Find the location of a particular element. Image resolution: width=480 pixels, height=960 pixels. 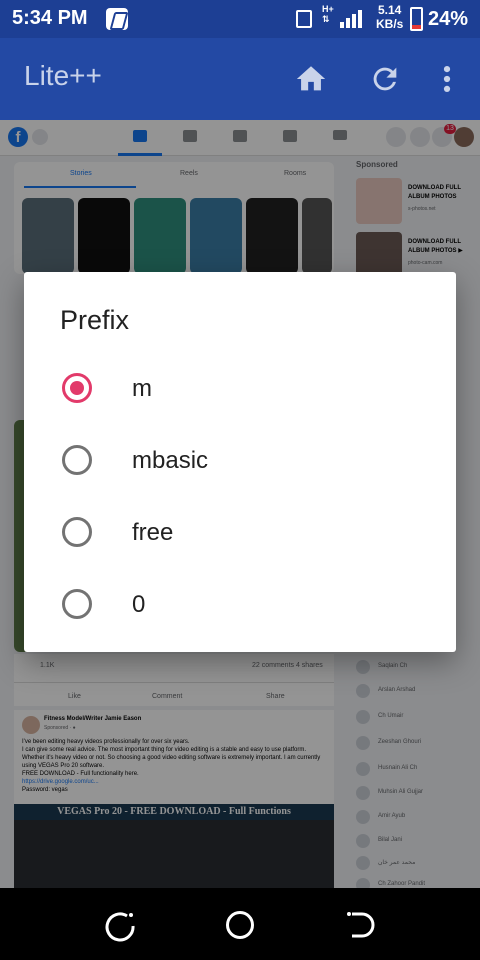

system-nav-bar is located at coordinates (240, 924).